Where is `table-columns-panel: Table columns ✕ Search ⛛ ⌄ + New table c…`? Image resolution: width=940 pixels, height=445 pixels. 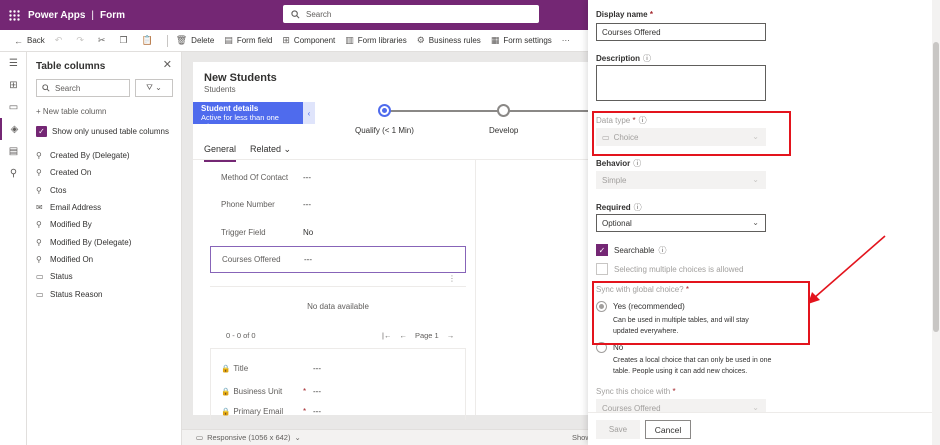 table-columns-panel: Table columns ✕ Search ⛛ ⌄ + New table c… is located at coordinates (104, 248).